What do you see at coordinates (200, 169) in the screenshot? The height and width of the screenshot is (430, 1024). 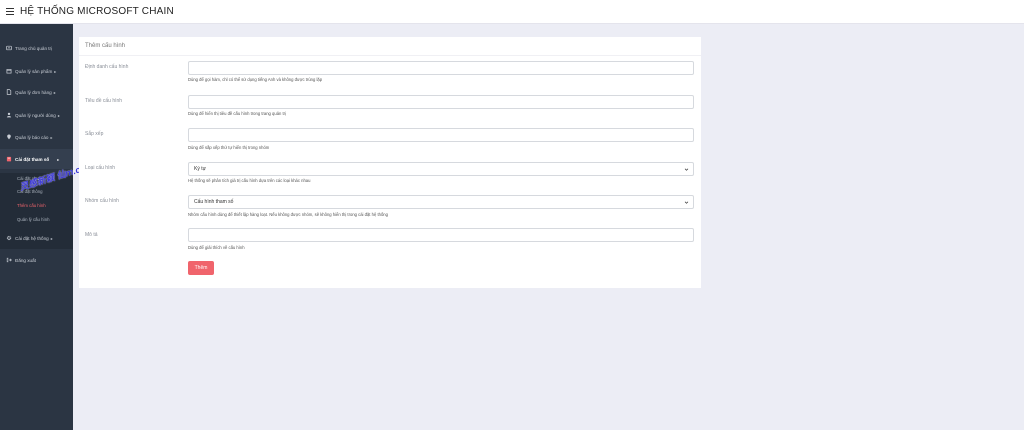 I see `config-type-value: Ký tự` at bounding box center [200, 169].